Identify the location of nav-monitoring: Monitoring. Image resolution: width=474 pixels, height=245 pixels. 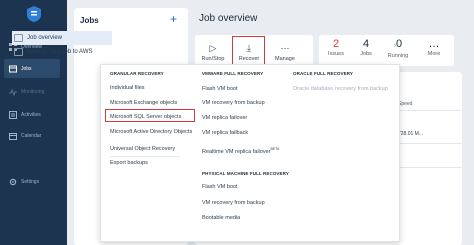
(32, 91).